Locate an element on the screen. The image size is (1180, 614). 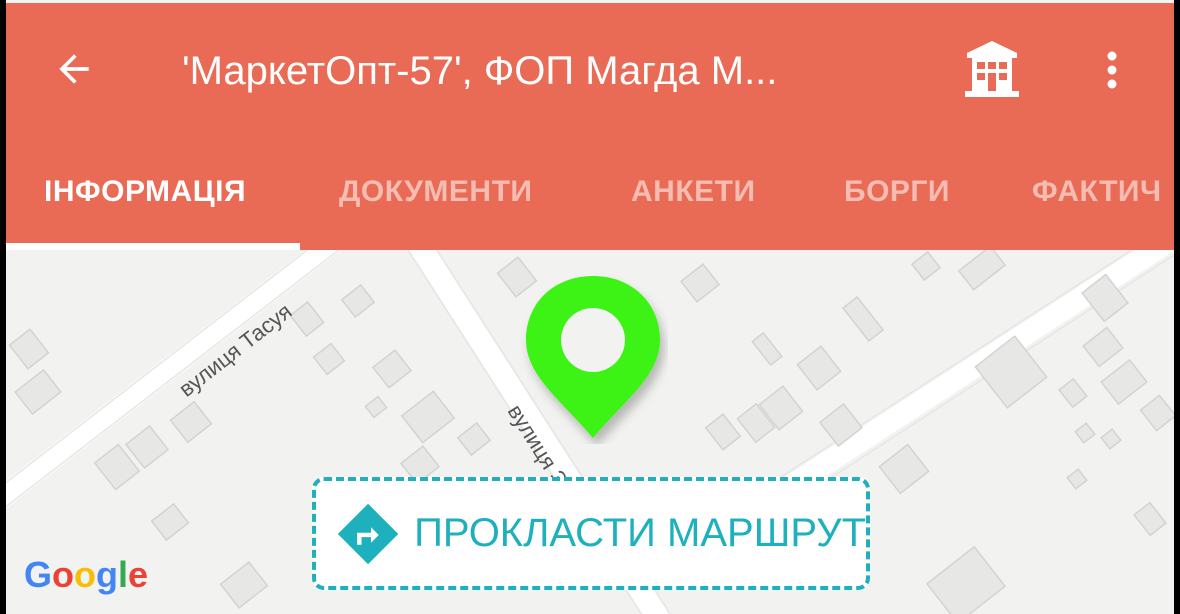
google-logo: Google is located at coordinates (86, 574).